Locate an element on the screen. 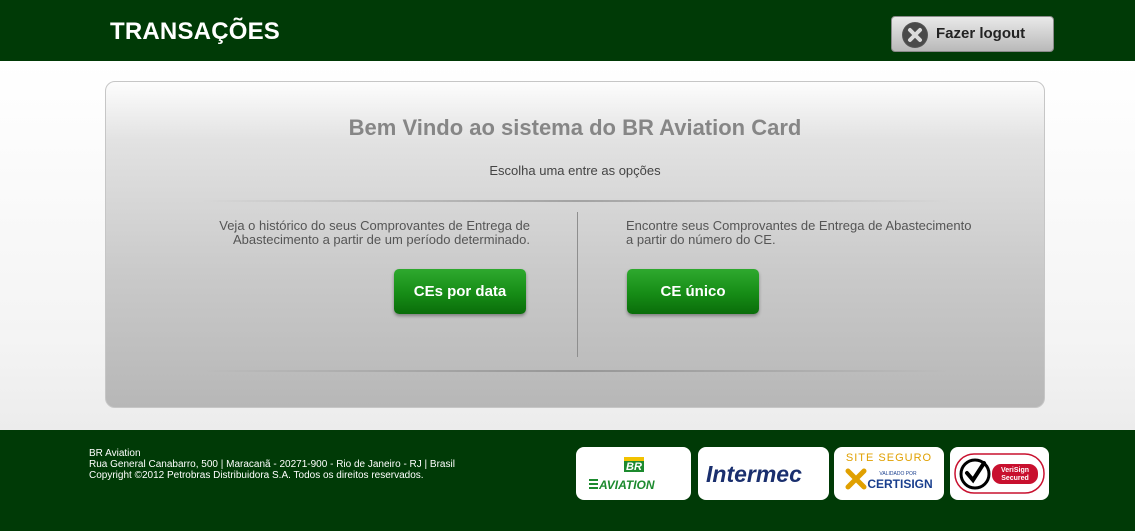 The height and width of the screenshot is (531, 1135). ce-unico-button: CE único is located at coordinates (693, 291).